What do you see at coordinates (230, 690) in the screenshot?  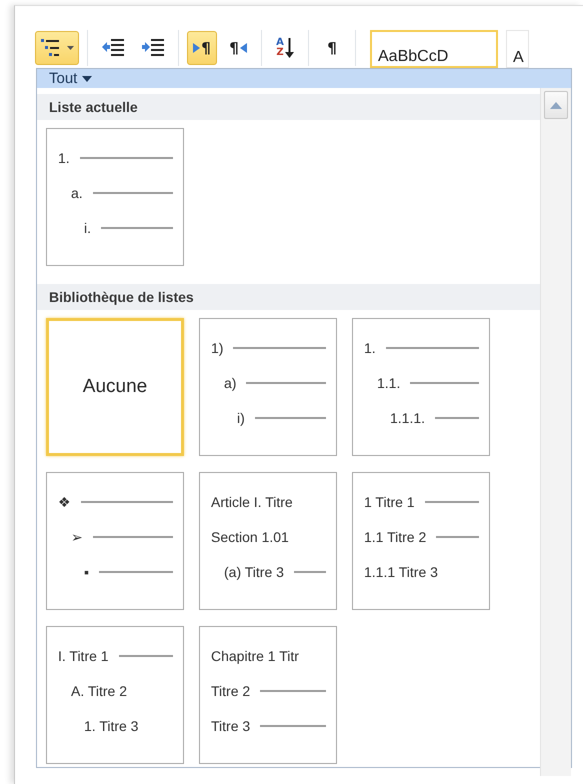 I see `level-label: Titre 2` at bounding box center [230, 690].